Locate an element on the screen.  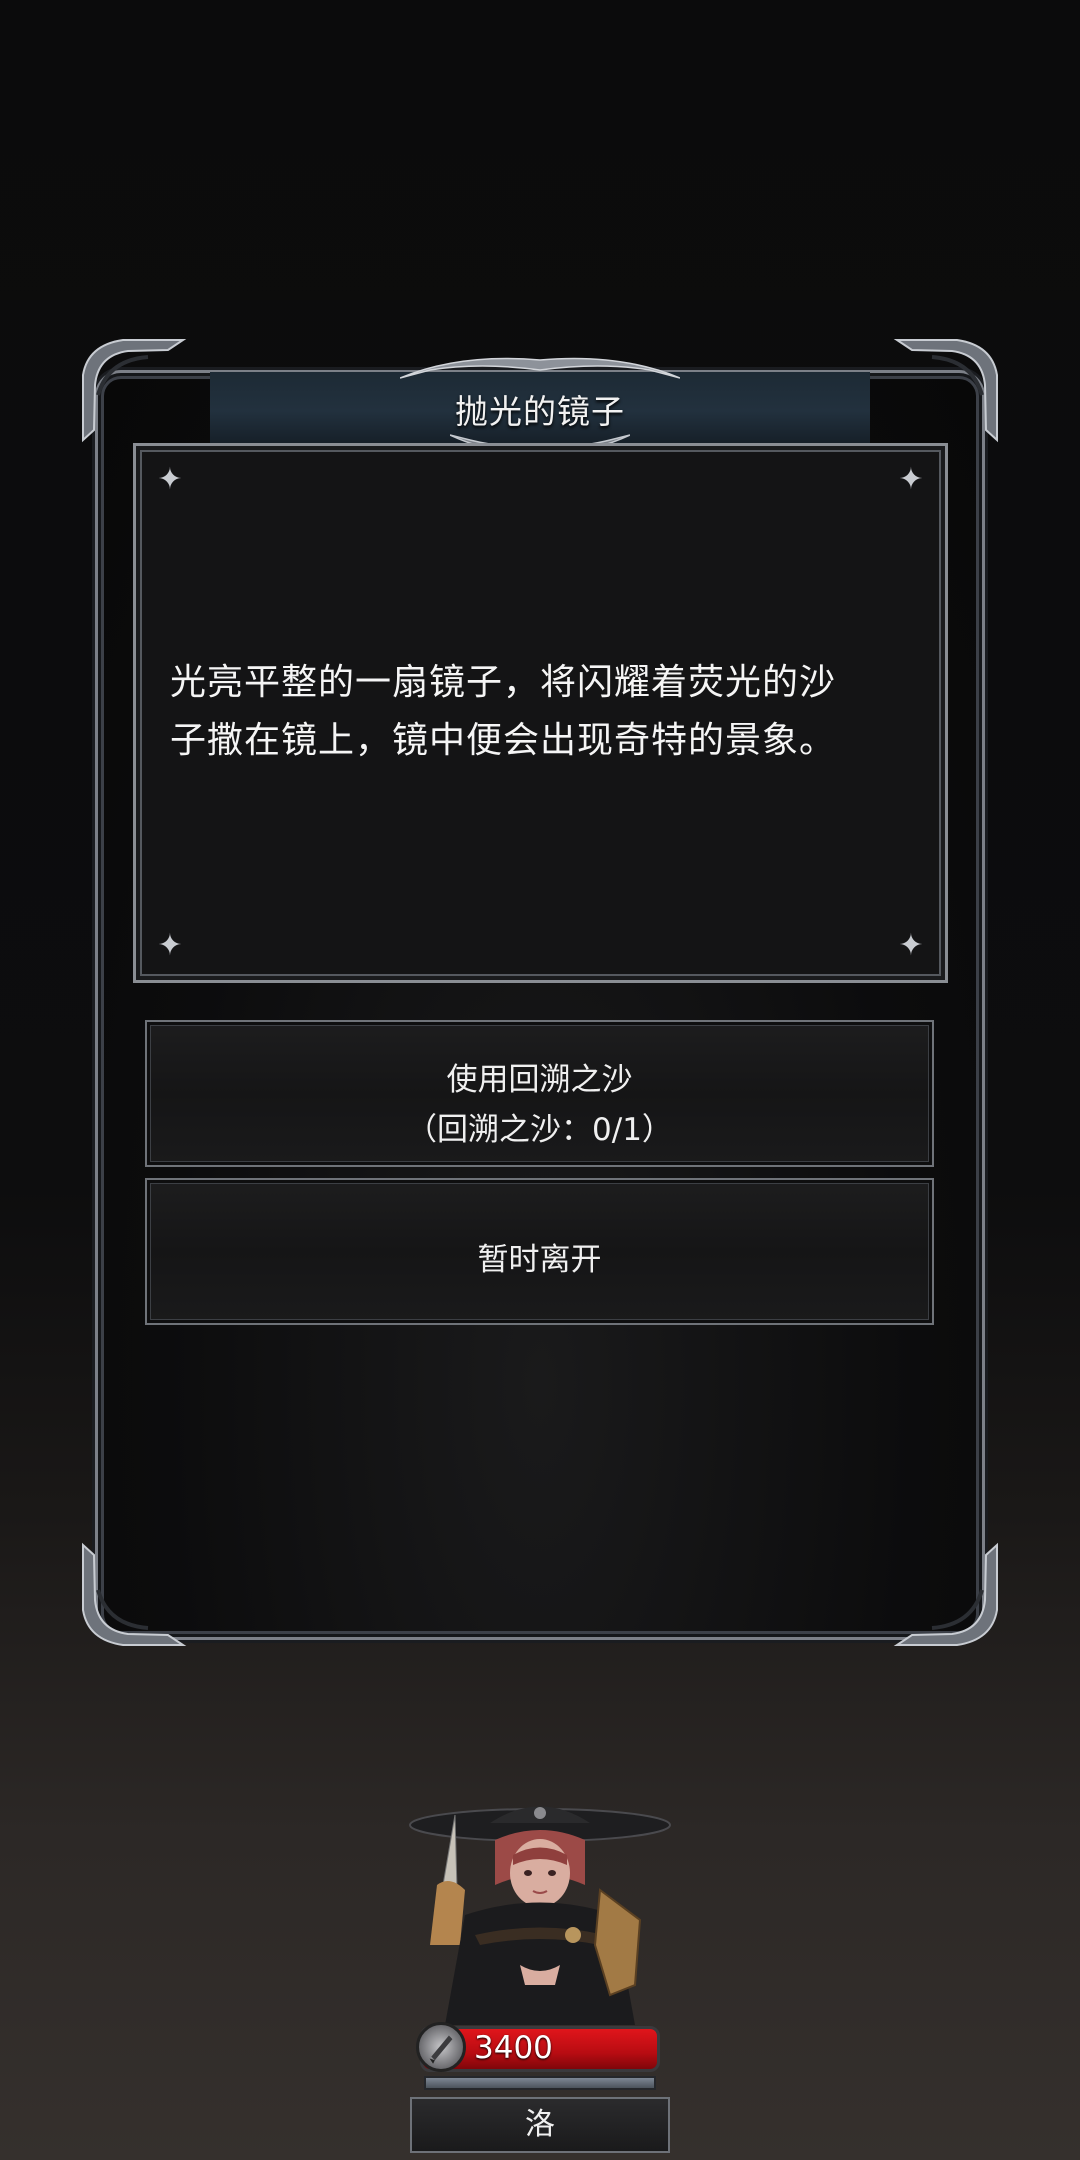
use-sand-option-button: 使用回溯之沙 （回溯之沙：0/1） is located at coordinates (539, 1093).